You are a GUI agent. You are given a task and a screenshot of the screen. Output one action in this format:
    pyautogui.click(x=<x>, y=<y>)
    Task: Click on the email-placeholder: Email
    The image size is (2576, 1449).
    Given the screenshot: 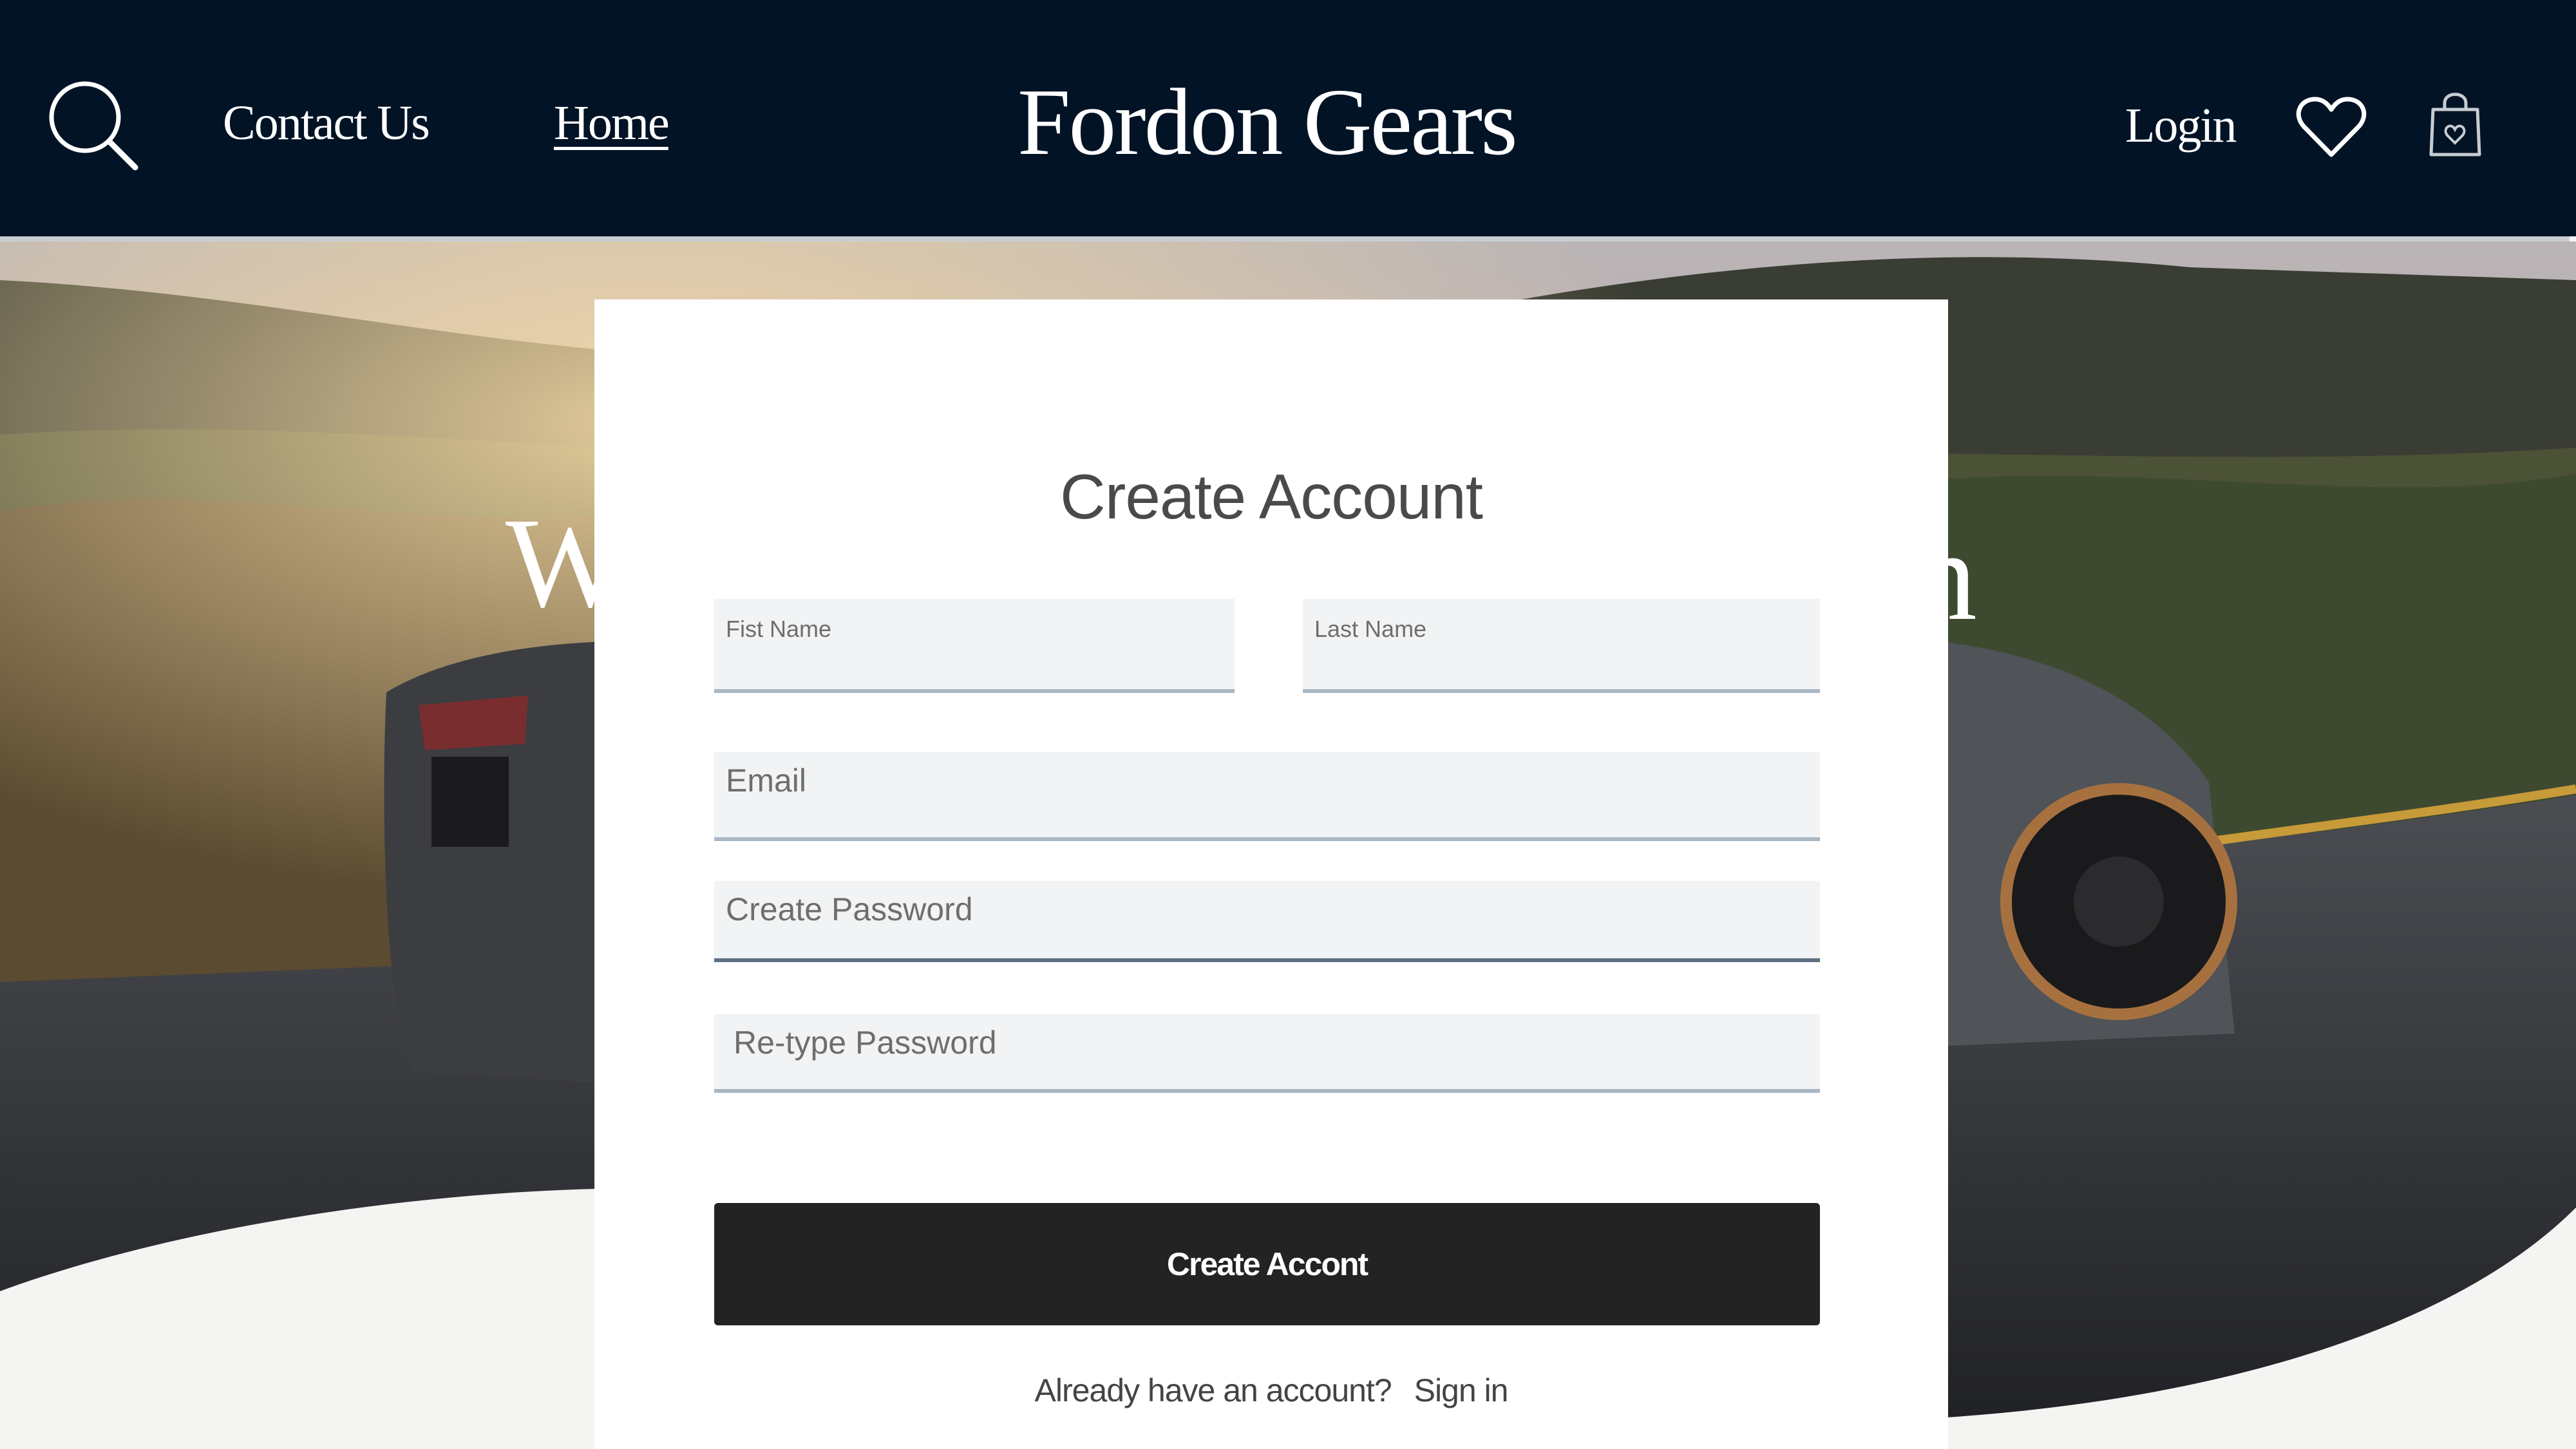 What is the action you would take?
    pyautogui.click(x=766, y=781)
    